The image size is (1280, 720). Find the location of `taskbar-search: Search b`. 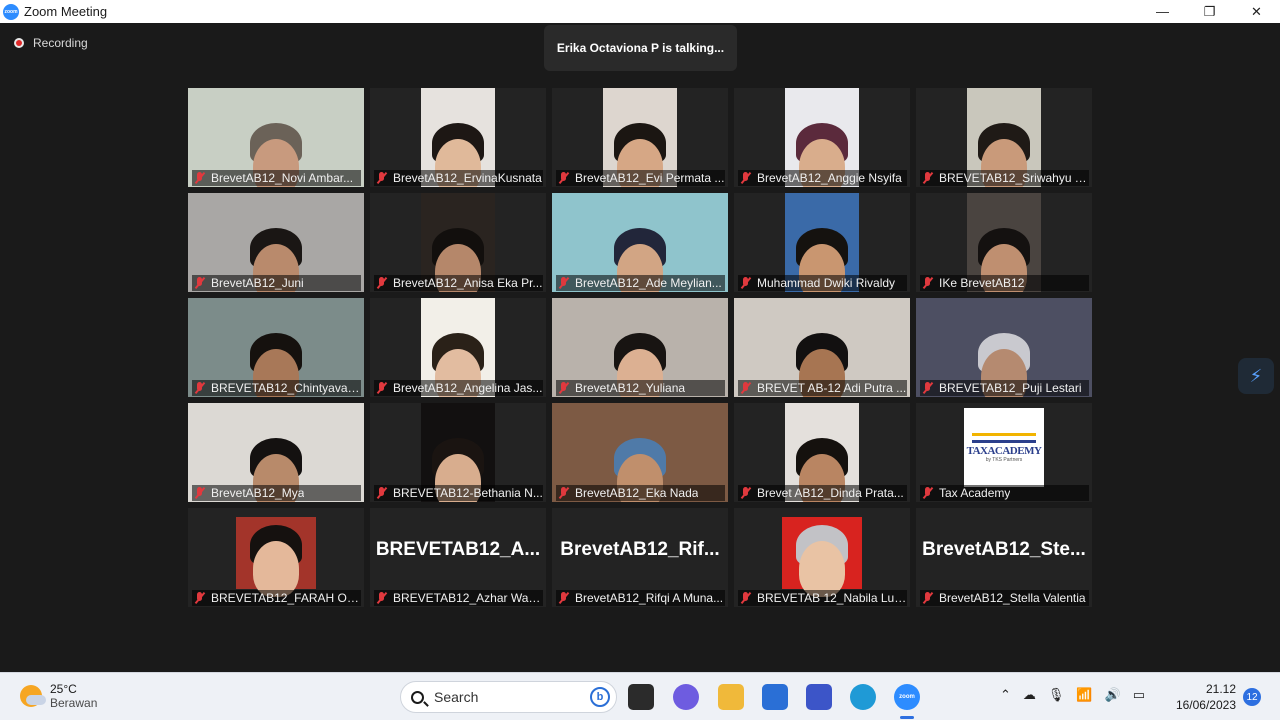

taskbar-search: Search b is located at coordinates (508, 697).